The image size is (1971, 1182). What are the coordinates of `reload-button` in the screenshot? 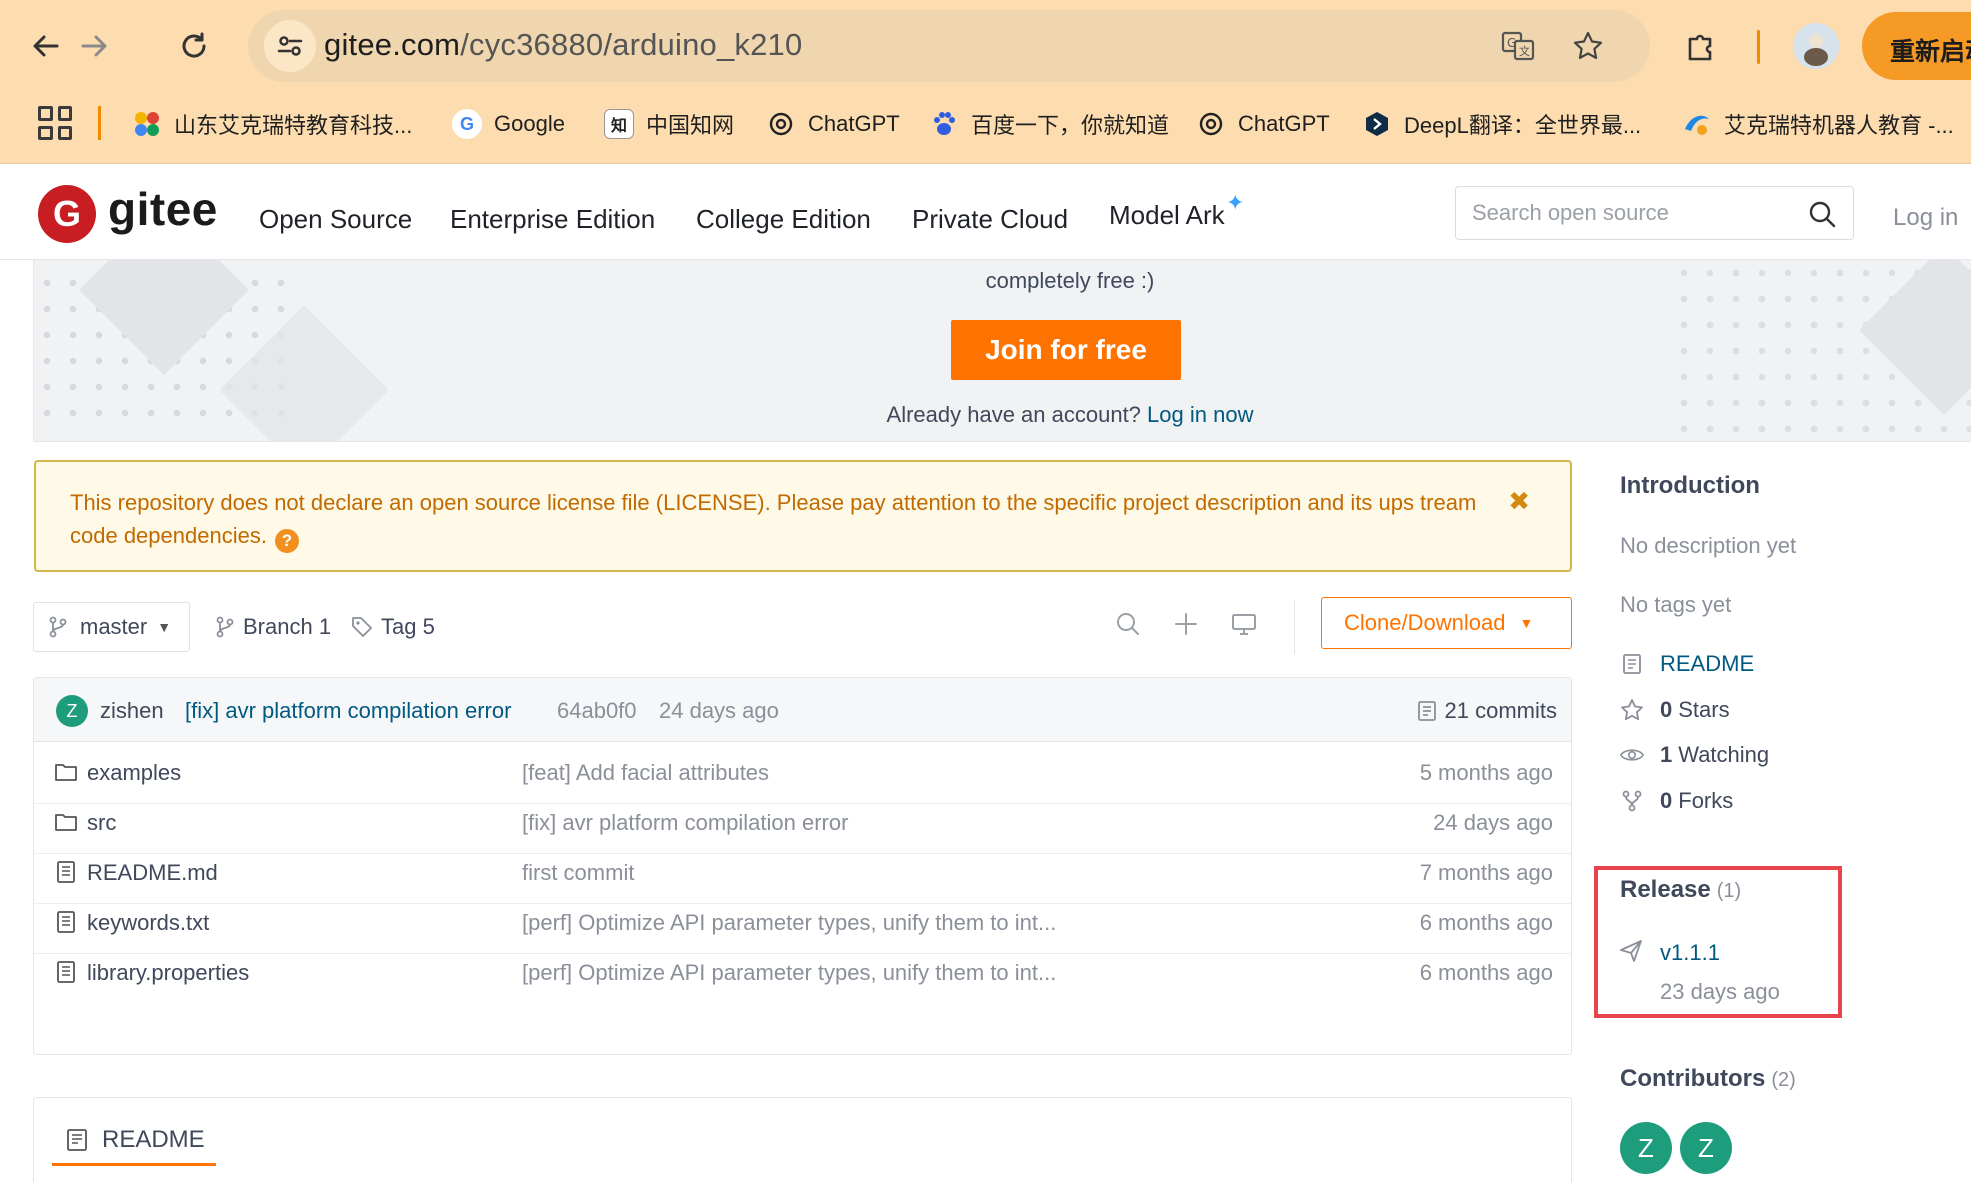 It's located at (194, 46).